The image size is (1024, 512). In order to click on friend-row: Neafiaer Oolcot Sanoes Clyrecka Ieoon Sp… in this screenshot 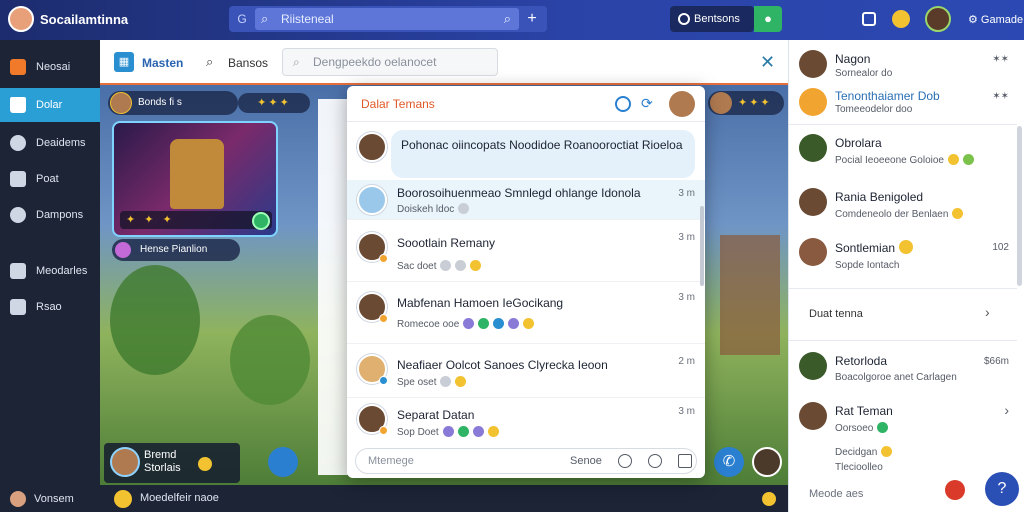, I will do `click(526, 371)`.